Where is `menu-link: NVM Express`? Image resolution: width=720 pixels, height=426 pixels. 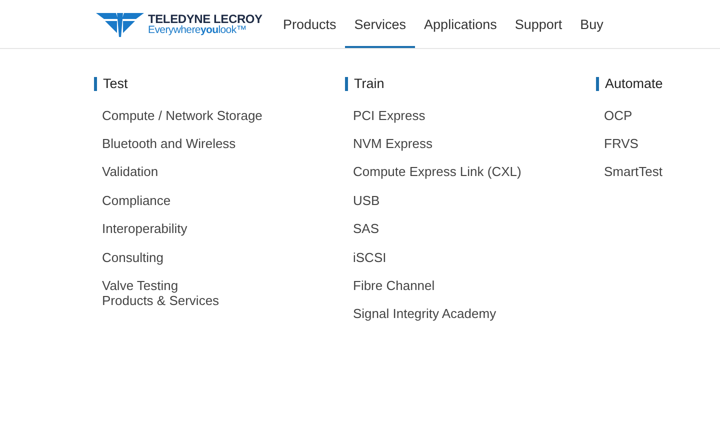 menu-link: NVM Express is located at coordinates (392, 143).